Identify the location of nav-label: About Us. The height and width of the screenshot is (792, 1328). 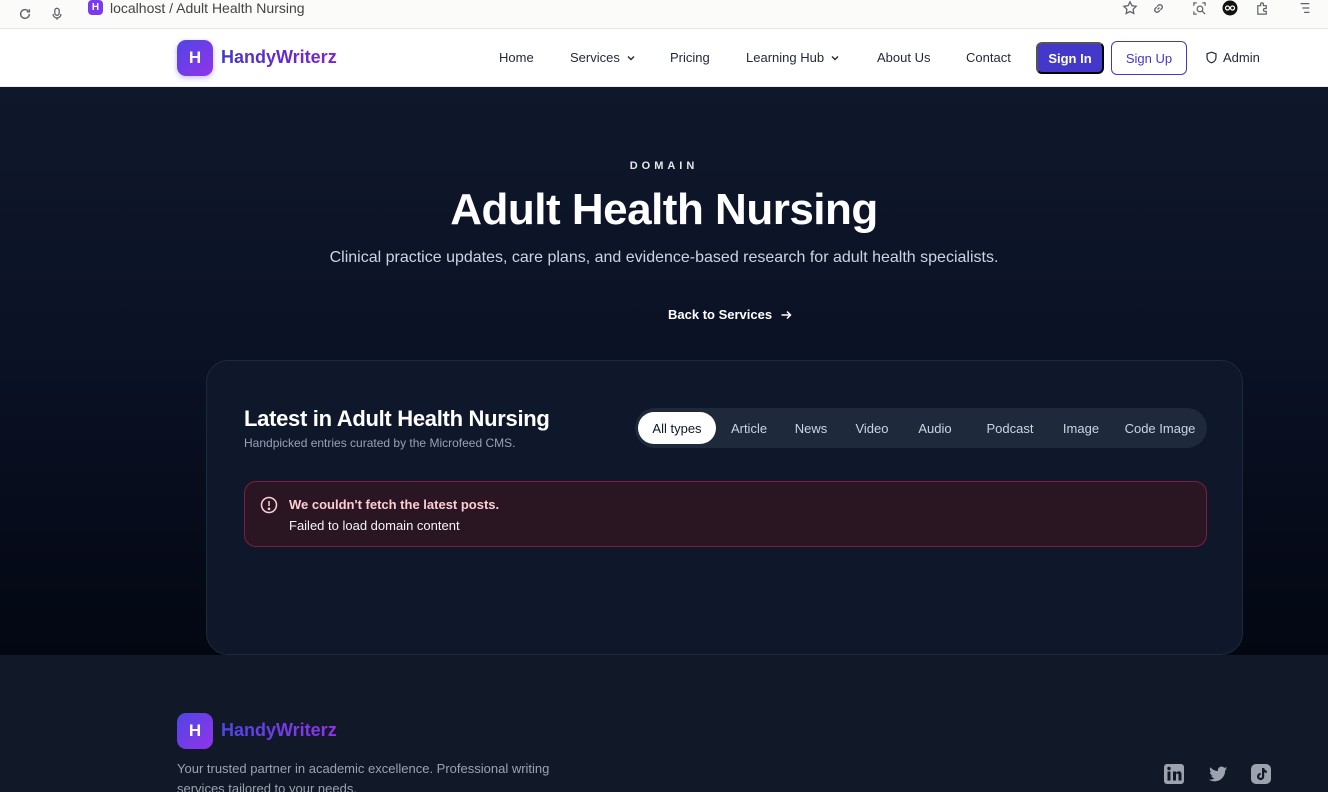
(904, 57).